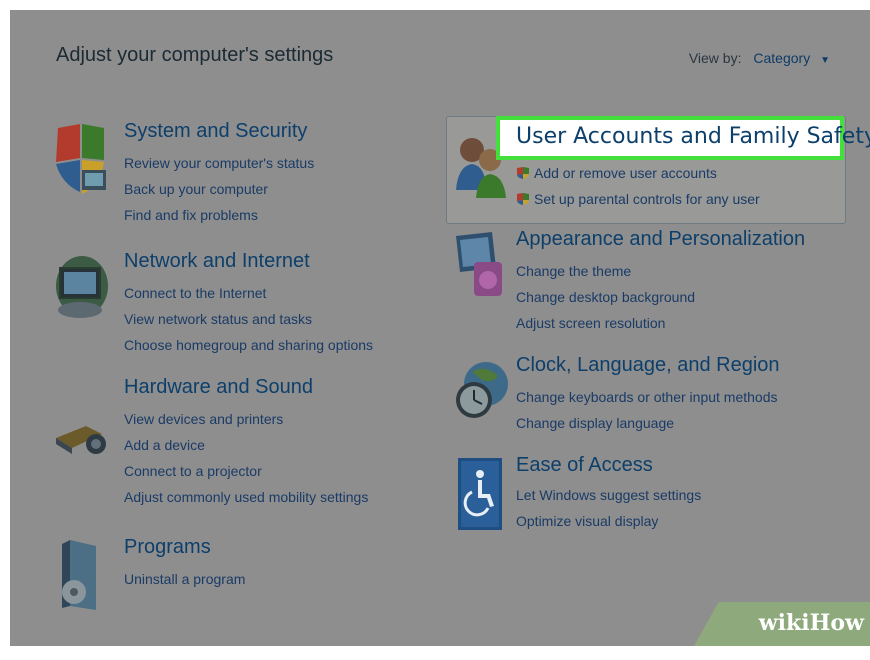 This screenshot has width=870, height=660. Describe the element at coordinates (246, 497) in the screenshot. I see `link-mobility-settings: Adjust commonly used mobility settings` at that location.